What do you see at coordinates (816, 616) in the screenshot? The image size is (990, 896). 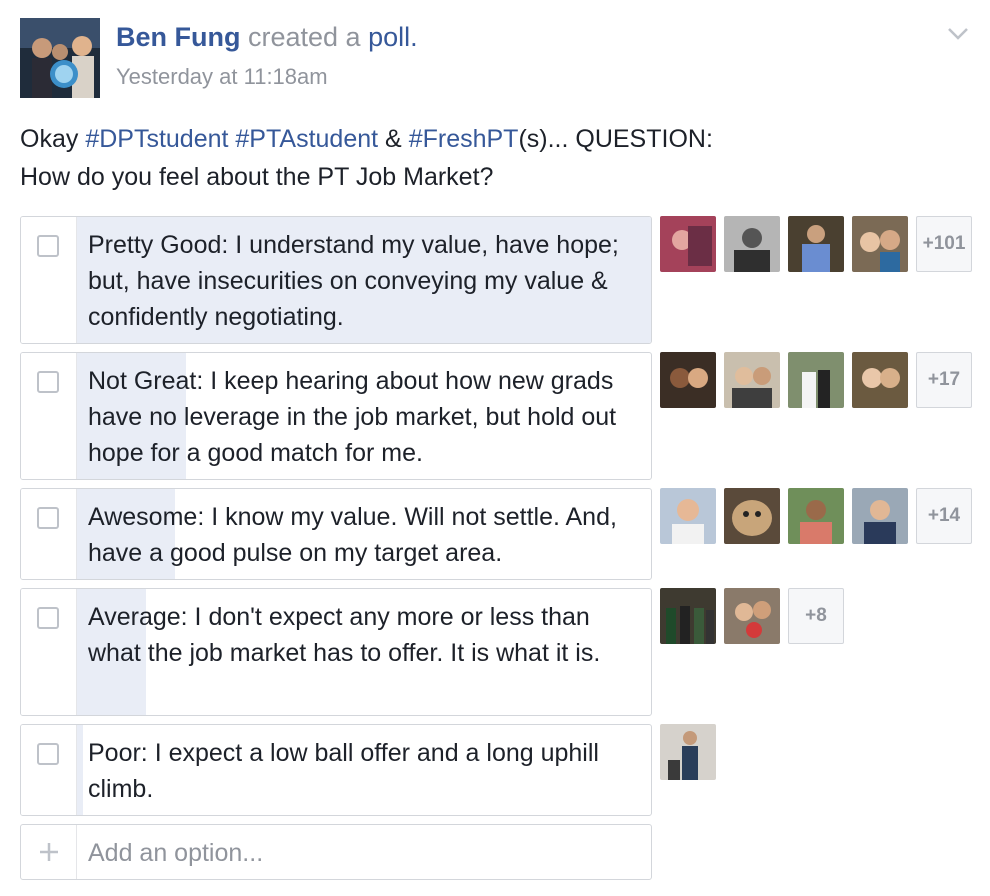 I see `more-voters-button: +8` at bounding box center [816, 616].